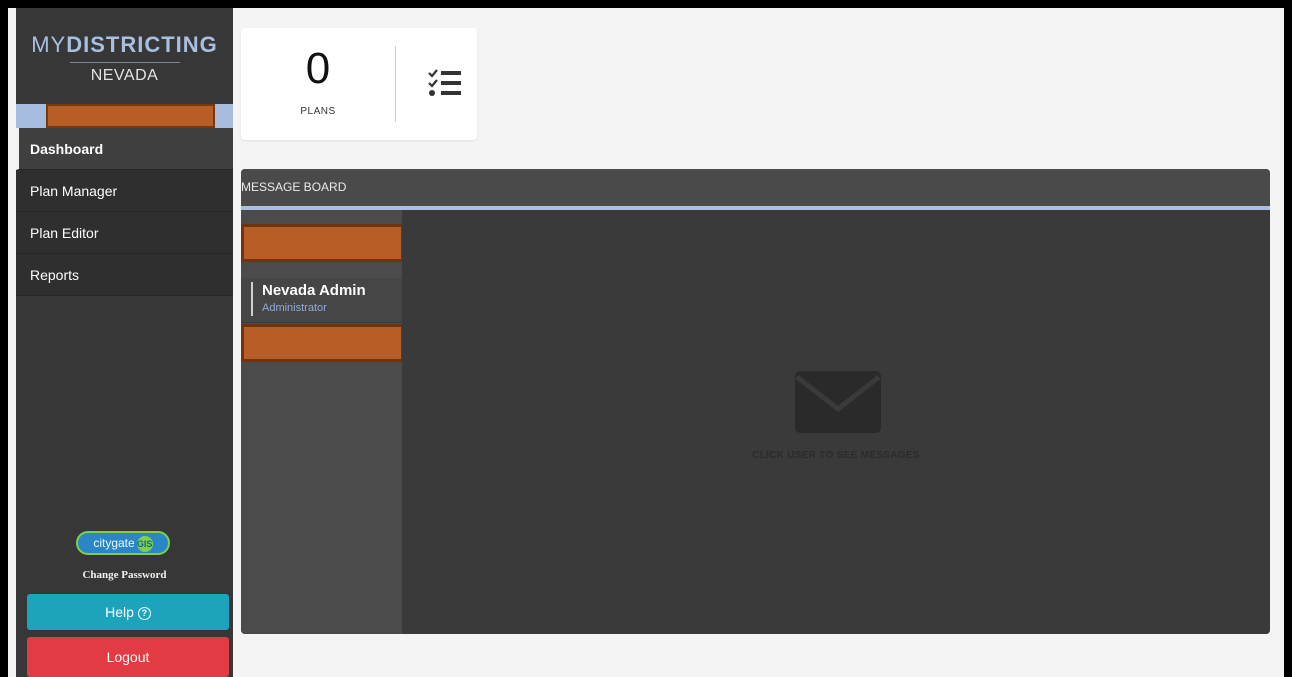 This screenshot has height=677, width=1292. What do you see at coordinates (144, 543) in the screenshot?
I see `logo-badge: GIS` at bounding box center [144, 543].